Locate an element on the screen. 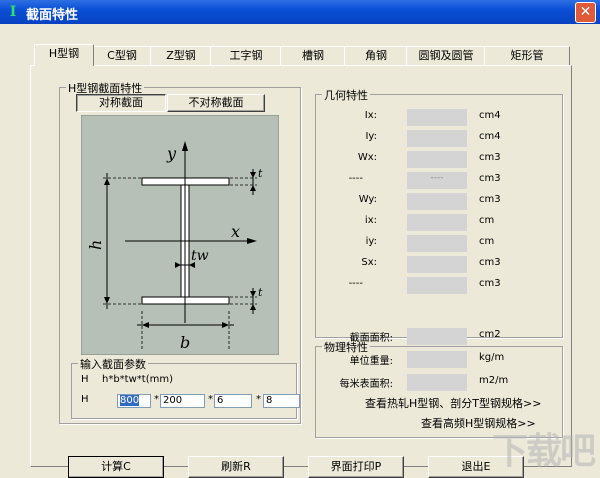 This screenshot has height=478, width=600. window-title: 截面特性 is located at coordinates (52, 15).